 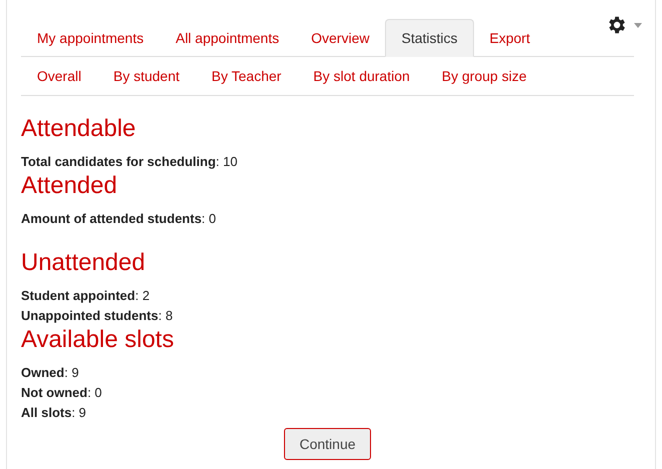 What do you see at coordinates (54, 413) in the screenshot?
I see `stat-line: All slots: 9` at bounding box center [54, 413].